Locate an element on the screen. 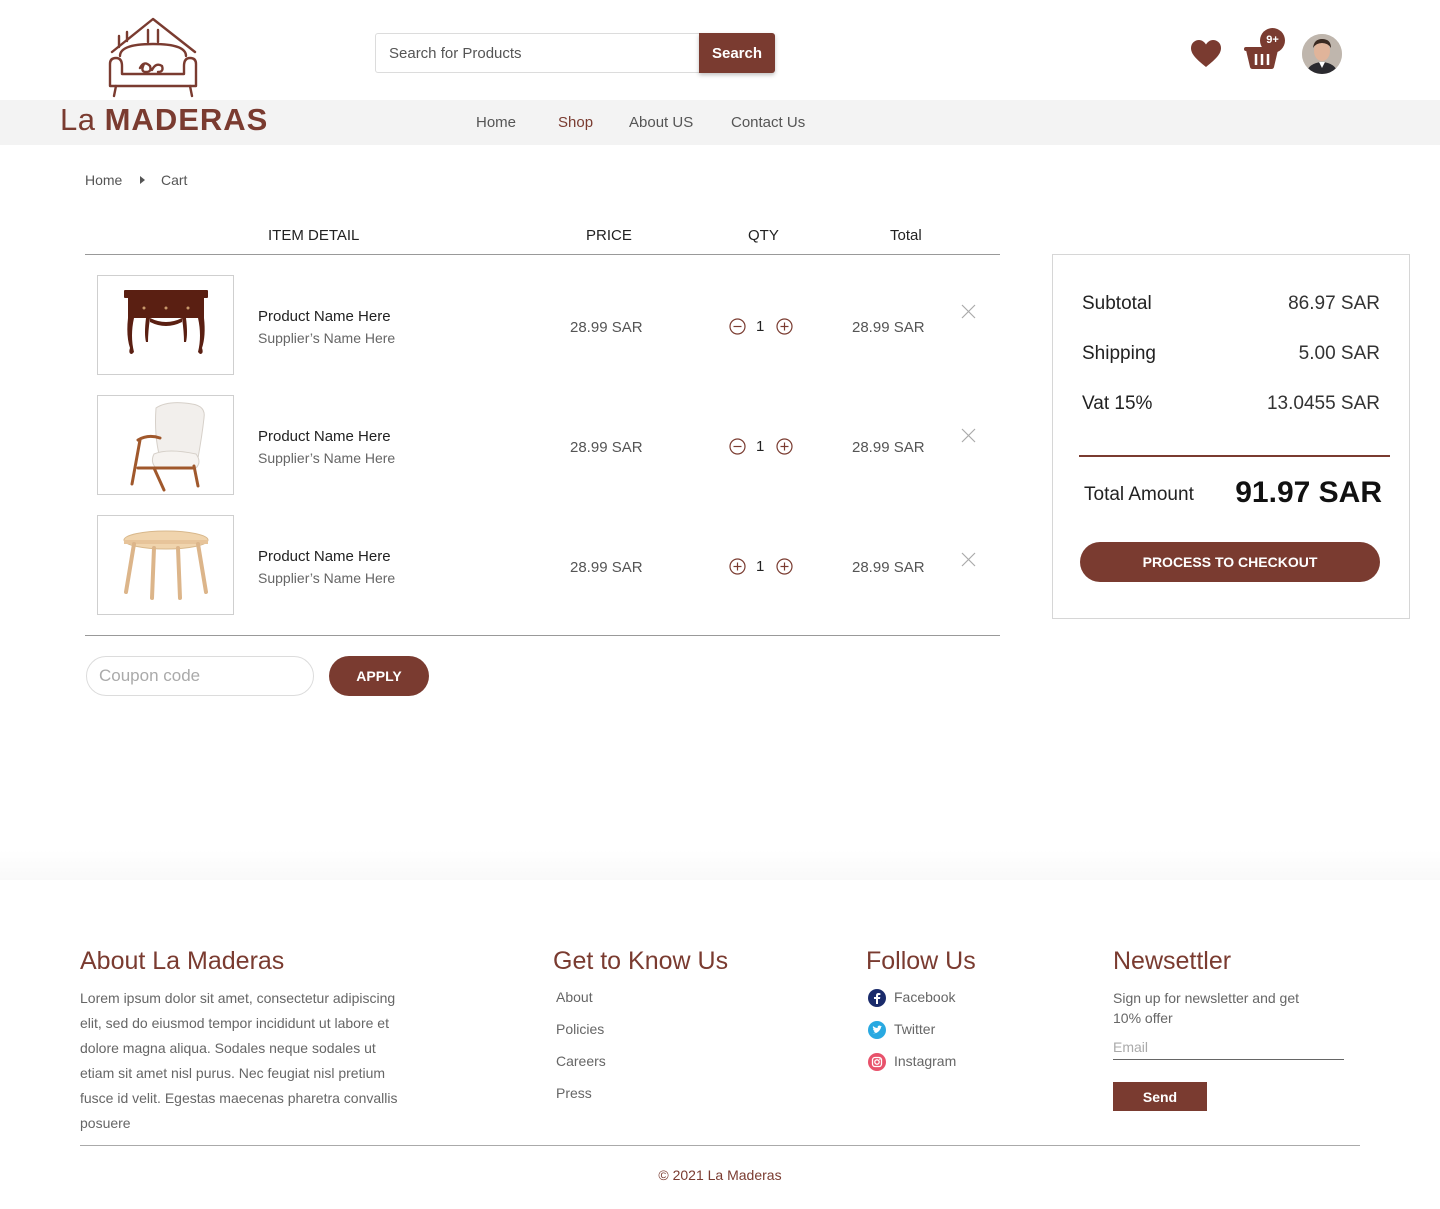 This screenshot has height=1209, width=1440. round-table-icon is located at coordinates (166, 565).